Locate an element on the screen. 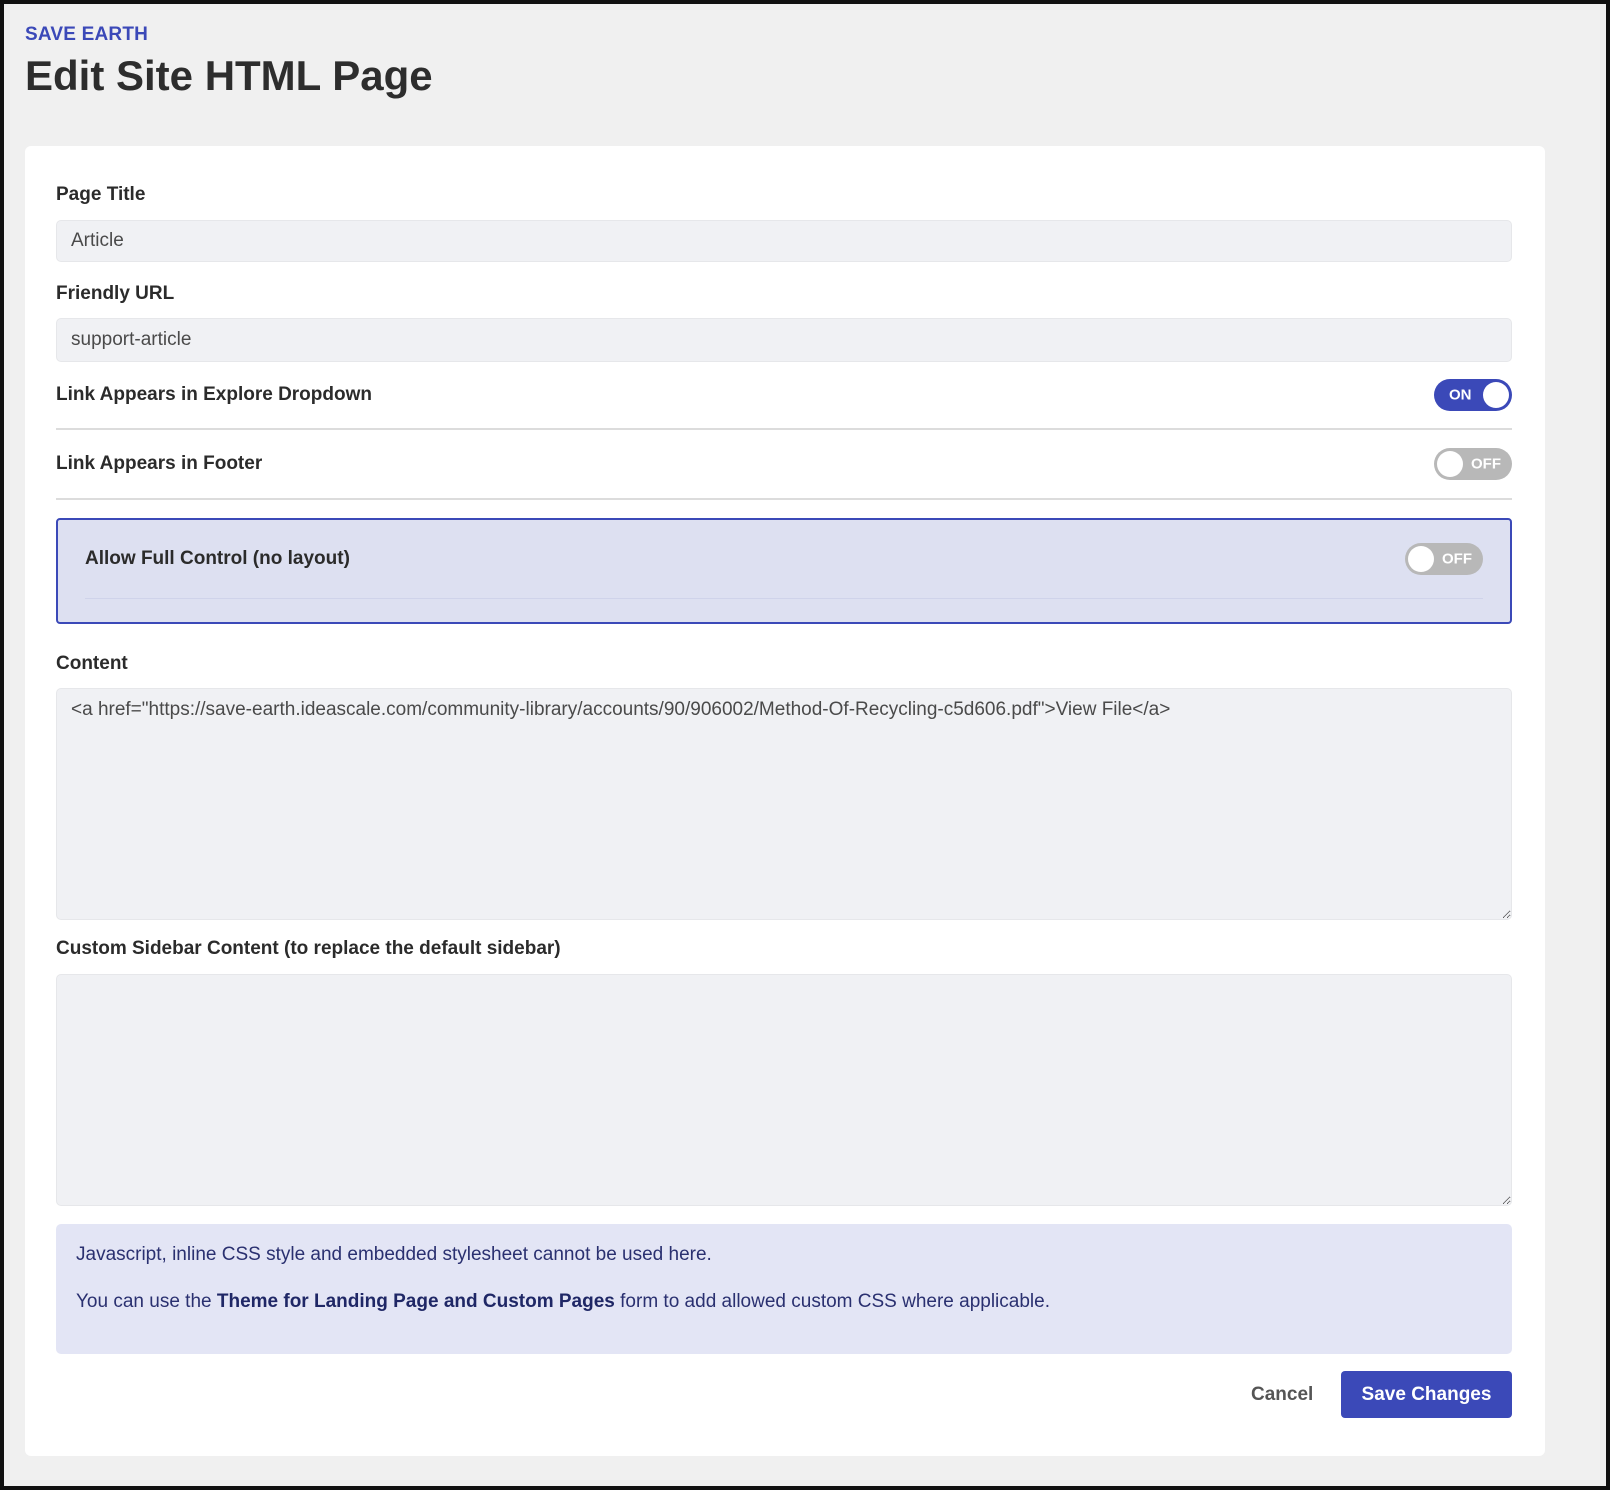 The width and height of the screenshot is (1610, 1490). page-title-label: Page Title is located at coordinates (101, 194).